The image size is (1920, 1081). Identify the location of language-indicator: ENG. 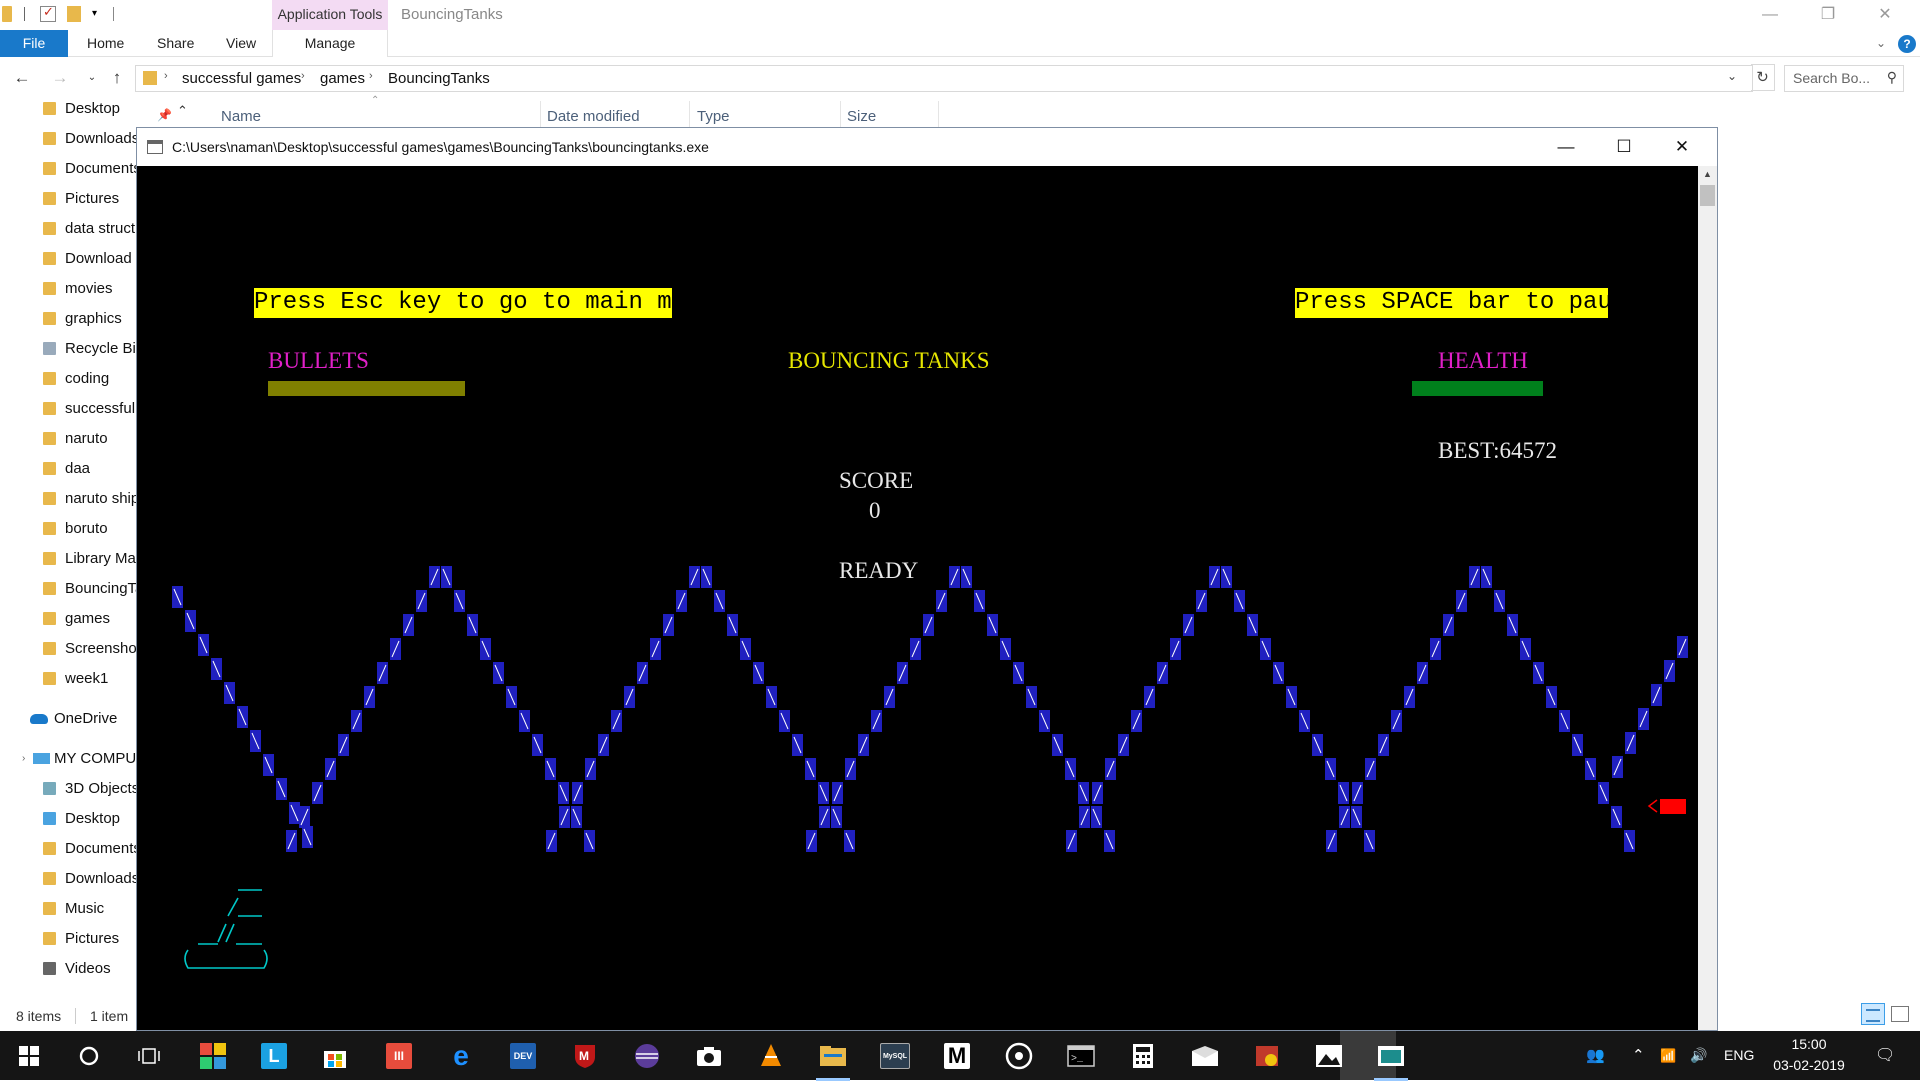
(1739, 1055).